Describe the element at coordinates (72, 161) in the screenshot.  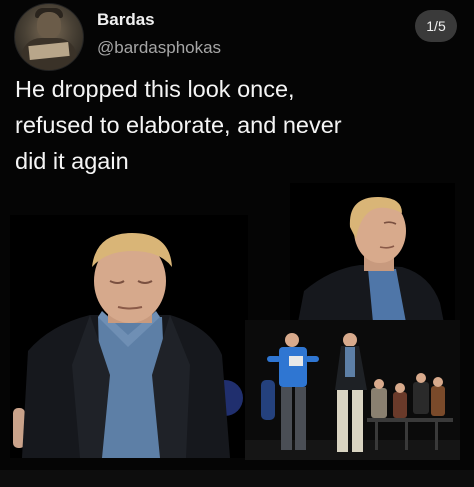
I see `post-text-line-3: did it again` at that location.